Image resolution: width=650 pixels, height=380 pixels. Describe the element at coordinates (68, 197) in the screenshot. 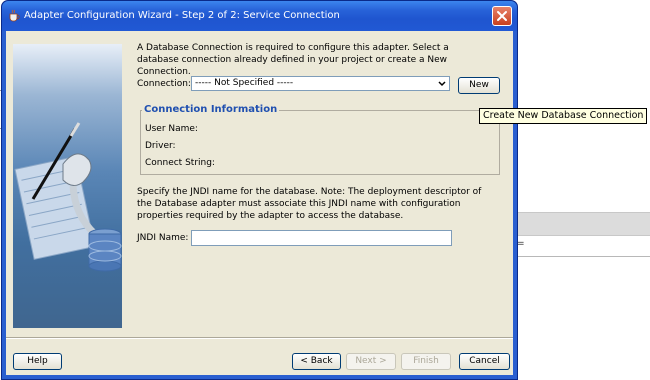

I see `database-plug-illustration` at that location.